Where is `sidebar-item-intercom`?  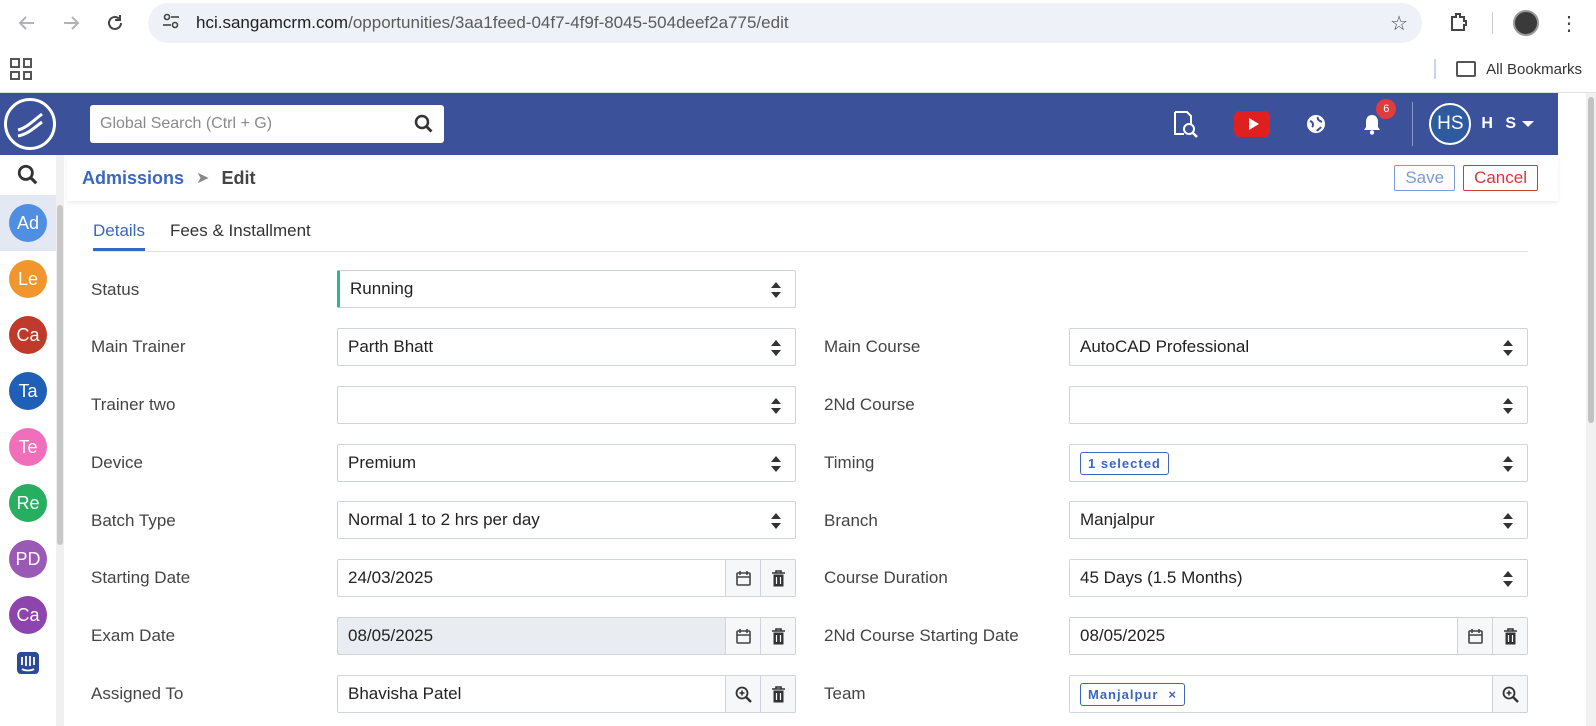
sidebar-item-intercom is located at coordinates (28, 663).